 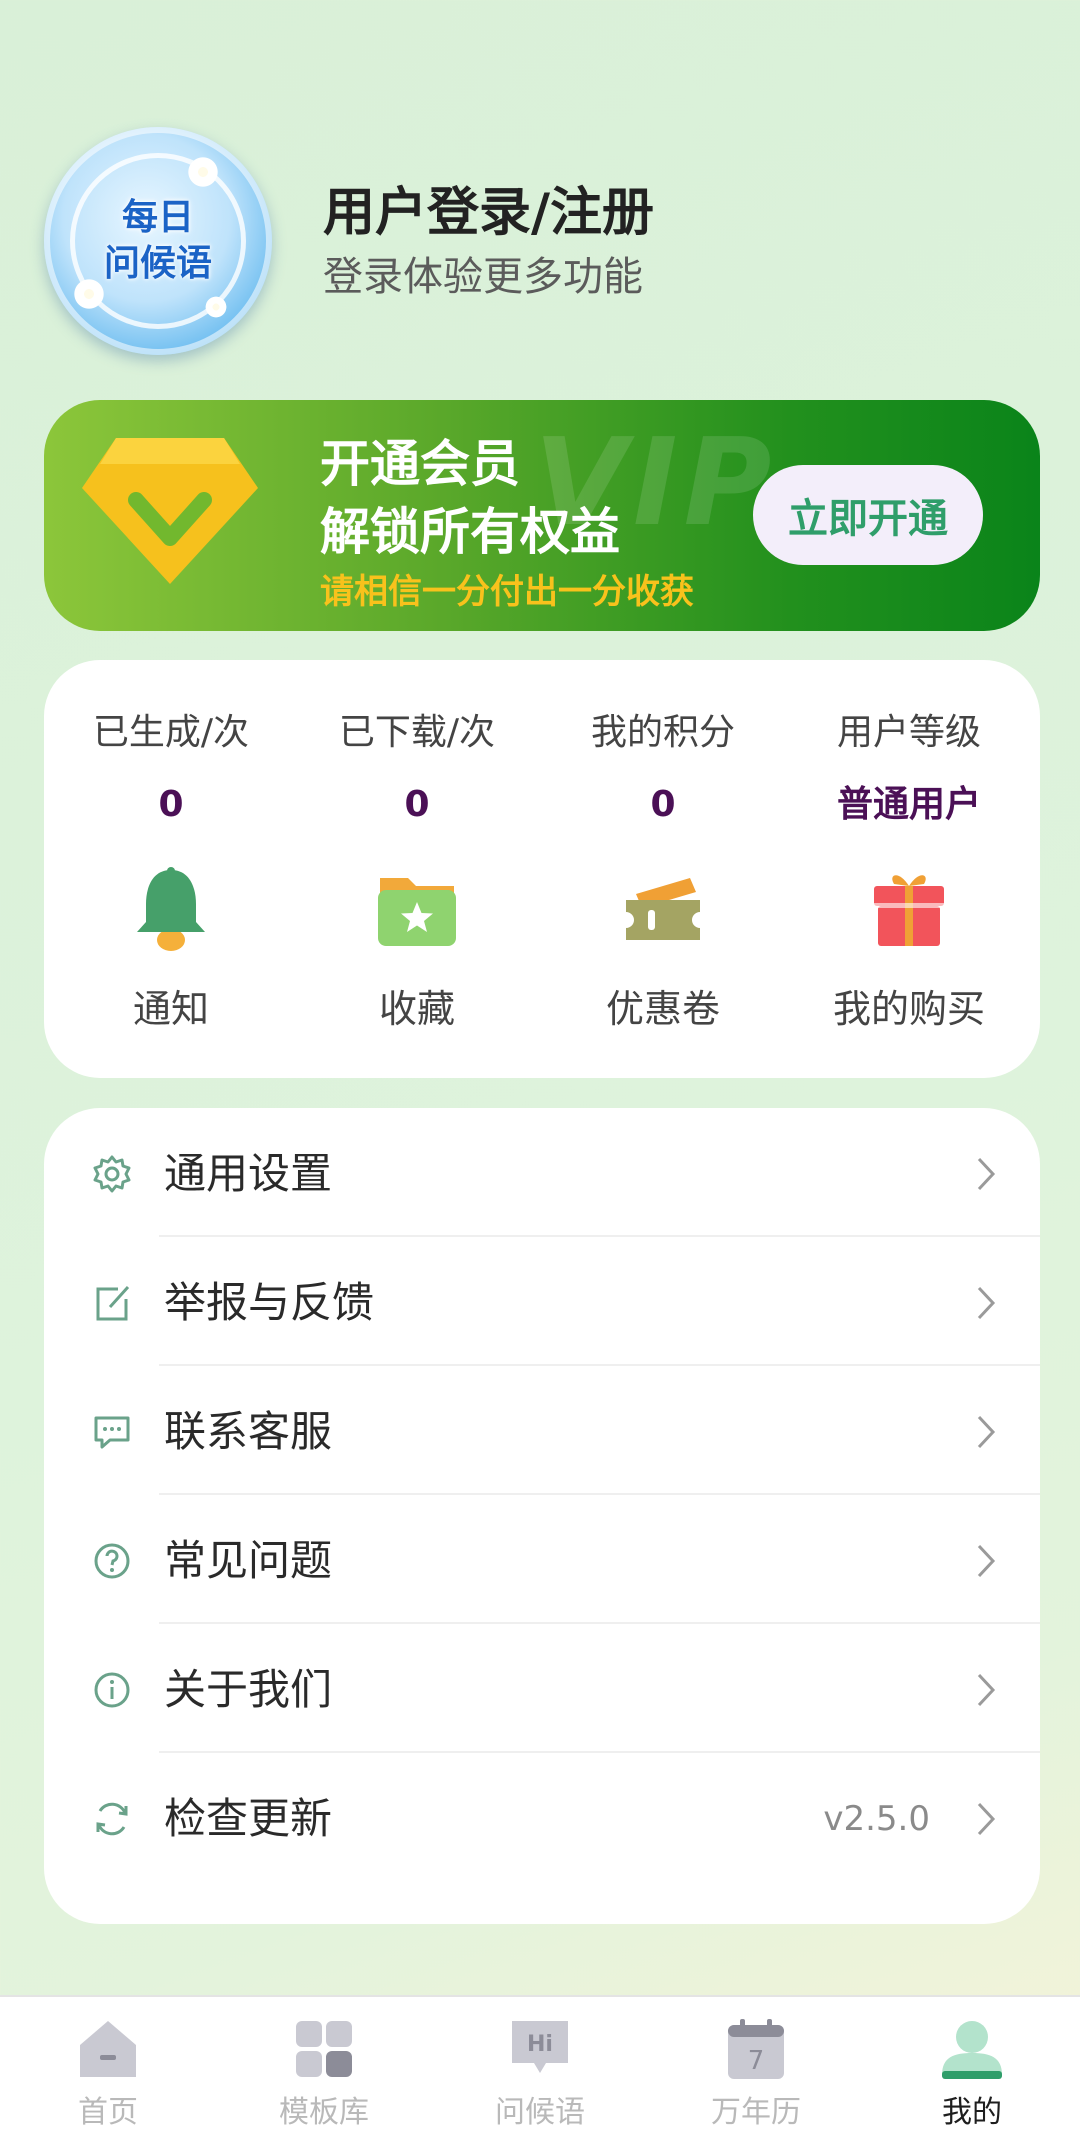 I want to click on stat-label: 我的积分, so click(x=662, y=732).